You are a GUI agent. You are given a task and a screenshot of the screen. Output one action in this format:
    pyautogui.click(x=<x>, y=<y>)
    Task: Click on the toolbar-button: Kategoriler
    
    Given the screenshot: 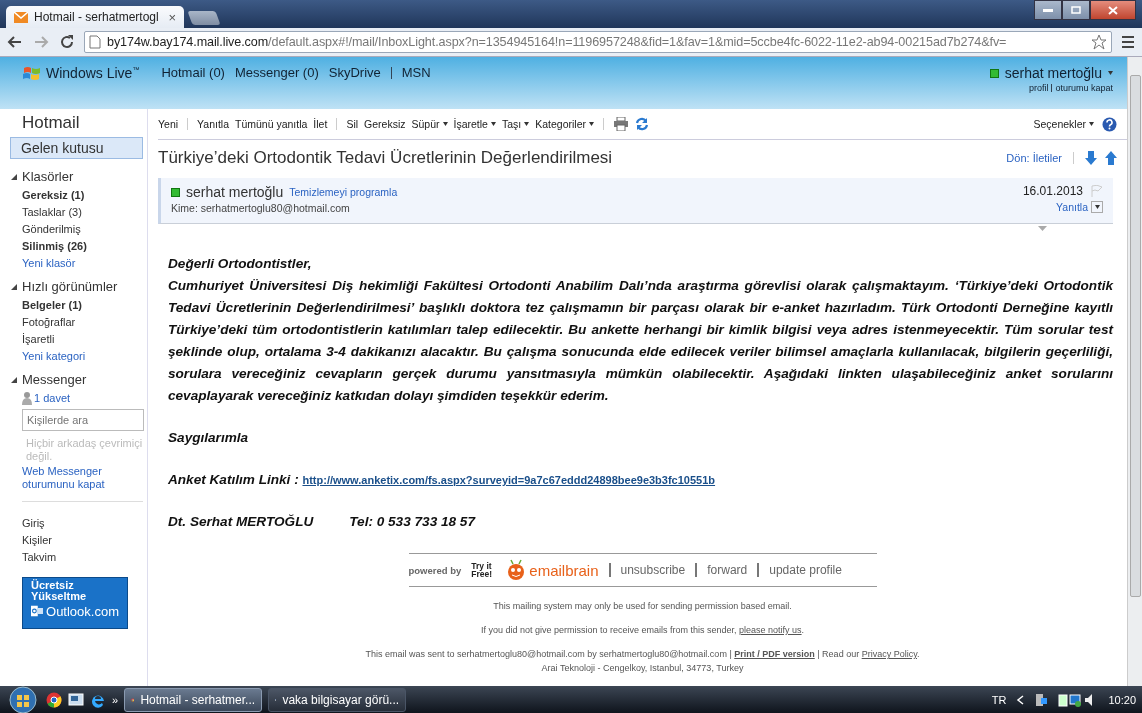 What is the action you would take?
    pyautogui.click(x=564, y=124)
    